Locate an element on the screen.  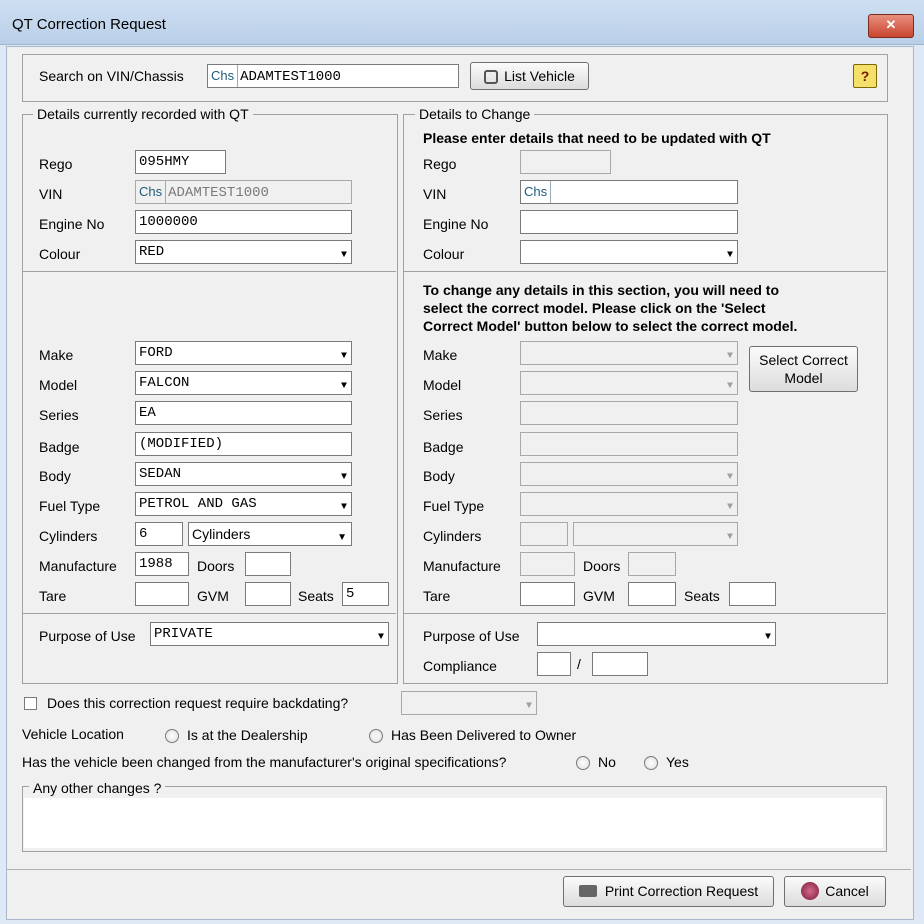
current-body-select: SEDAN is located at coordinates (243, 474).